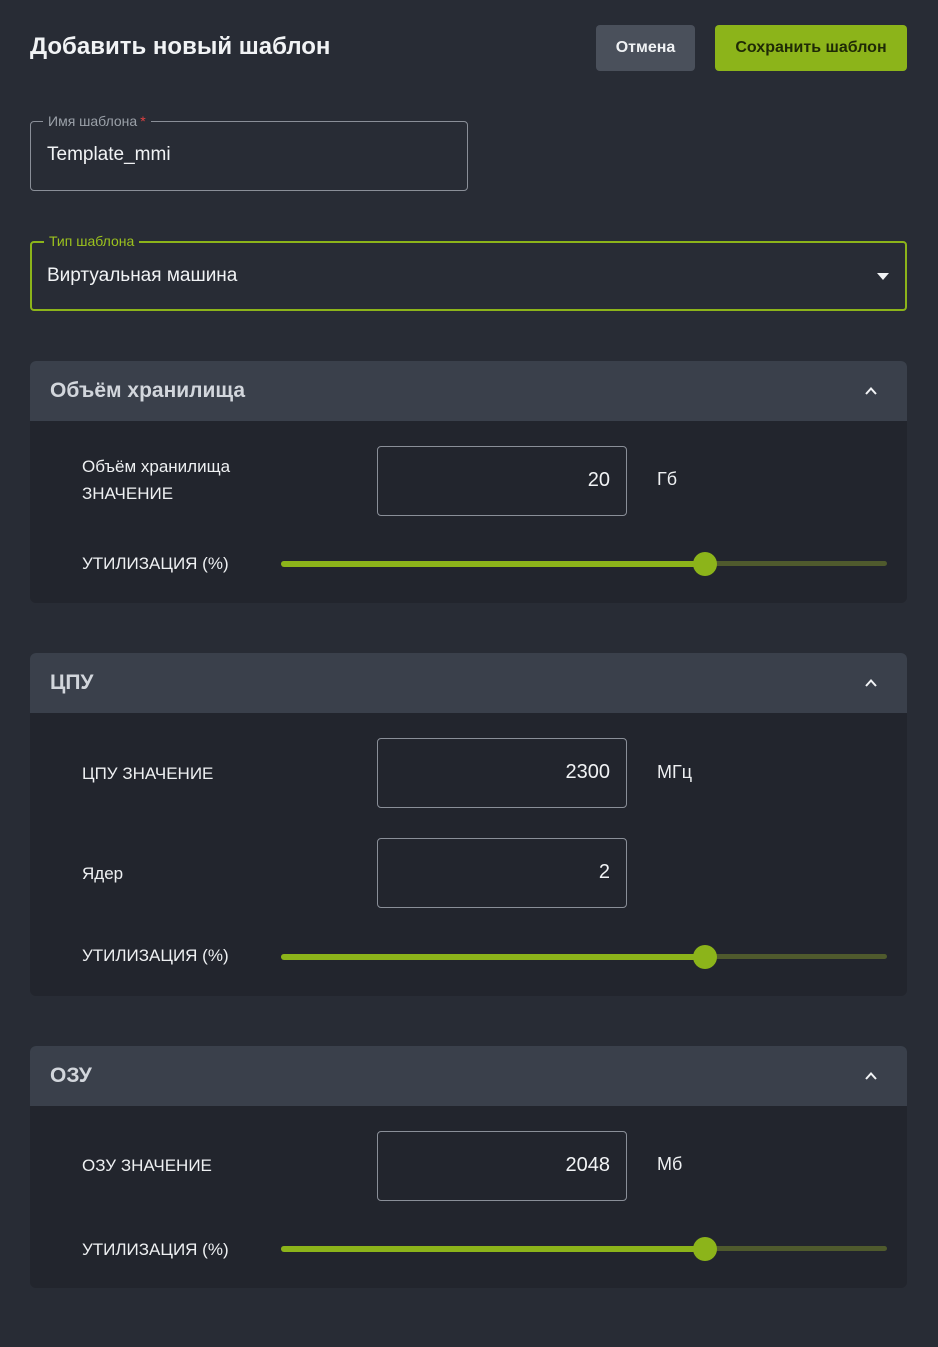  What do you see at coordinates (811, 48) in the screenshot?
I see `save-template-button: Сохранить шаблон` at bounding box center [811, 48].